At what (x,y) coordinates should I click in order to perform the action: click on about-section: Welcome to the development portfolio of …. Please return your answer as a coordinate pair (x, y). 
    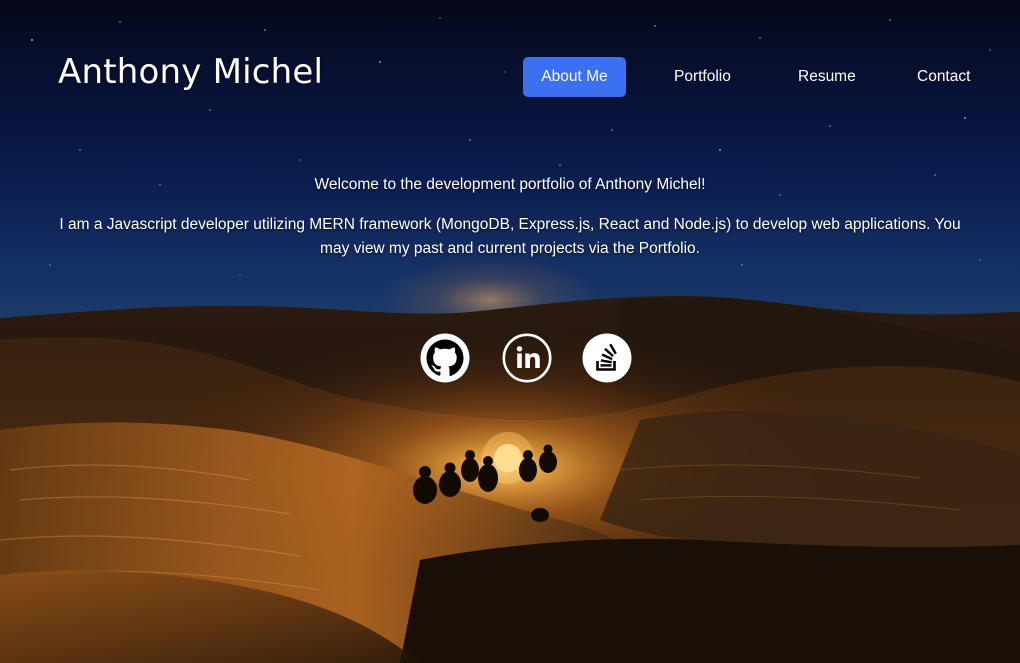
    Looking at the image, I should click on (510, 215).